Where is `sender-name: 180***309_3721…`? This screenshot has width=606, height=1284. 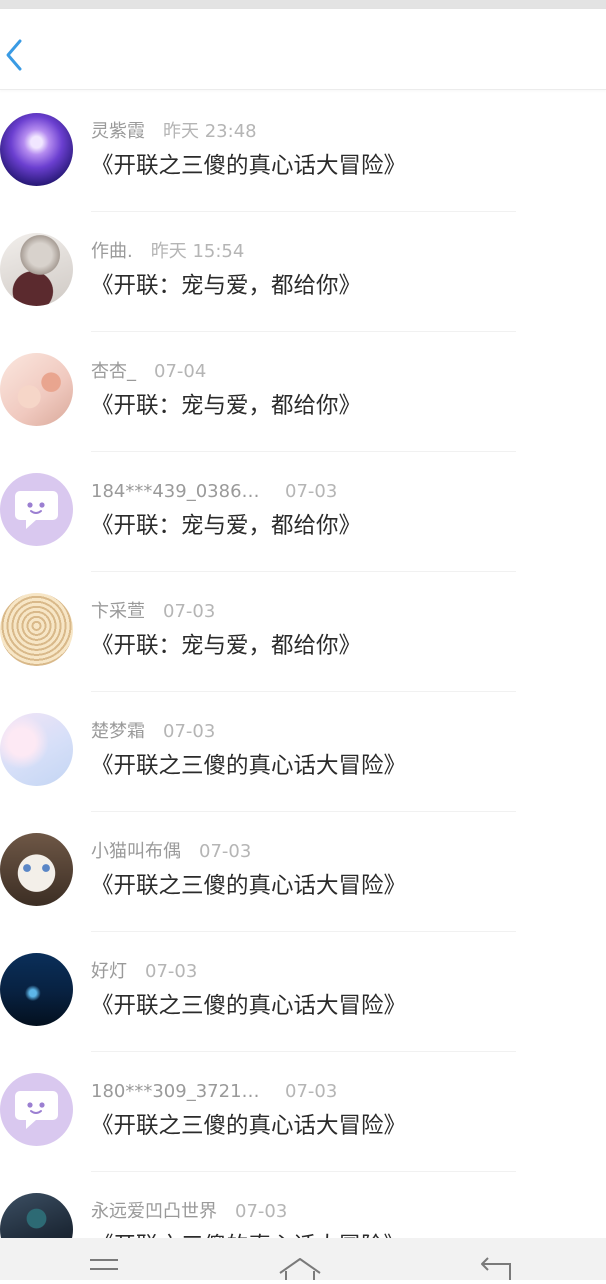
sender-name: 180***309_3721… is located at coordinates (175, 1091).